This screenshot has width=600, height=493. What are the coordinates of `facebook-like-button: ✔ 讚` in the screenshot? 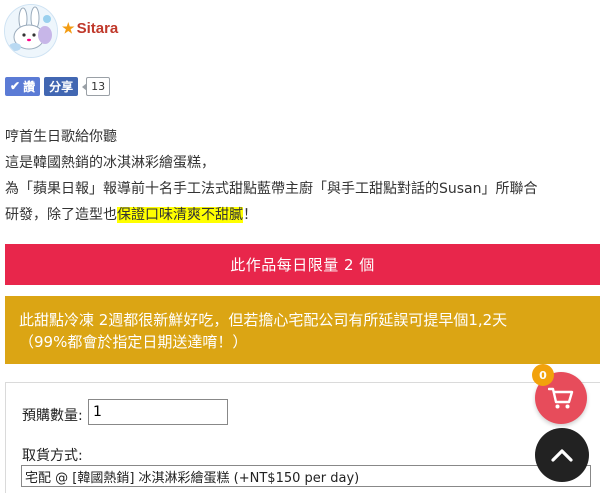 It's located at (23, 86).